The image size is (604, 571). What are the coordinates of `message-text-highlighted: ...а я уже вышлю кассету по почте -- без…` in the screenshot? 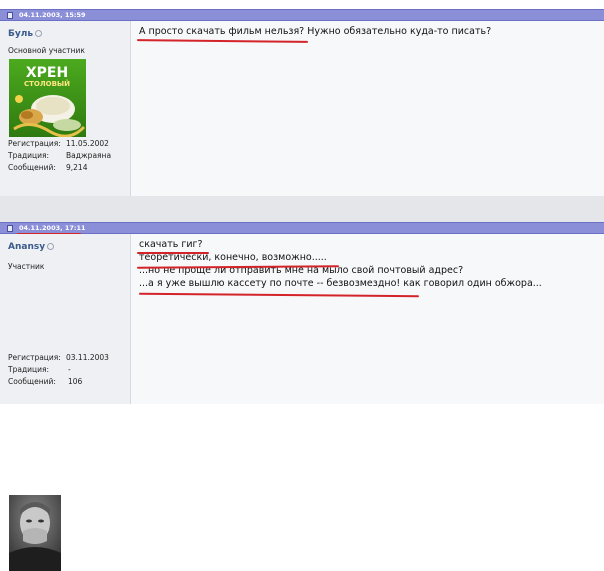 It's located at (270, 283).